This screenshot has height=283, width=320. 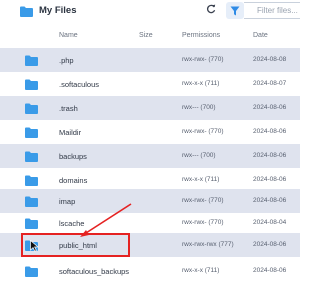 I want to click on mouse-pointer-icon, so click(x=34, y=246).